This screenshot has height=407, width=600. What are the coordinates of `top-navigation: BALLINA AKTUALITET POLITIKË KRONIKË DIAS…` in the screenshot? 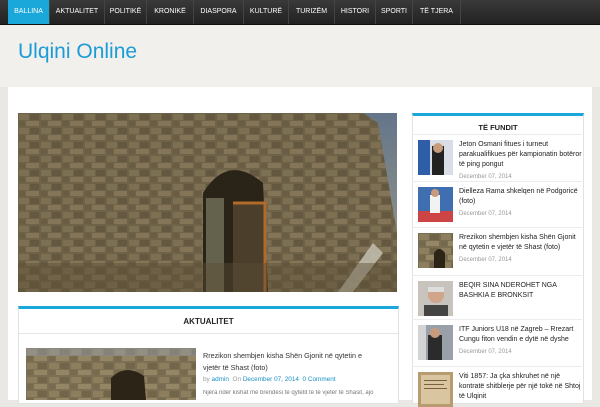 It's located at (300, 12).